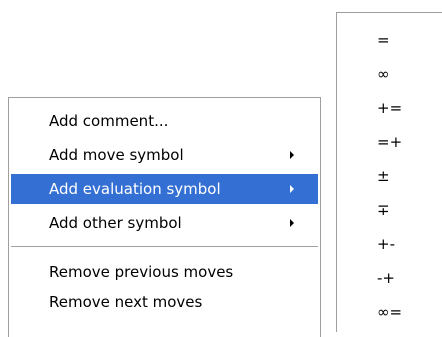 The width and height of the screenshot is (442, 337). I want to click on symbol-label: ∞, so click(383, 74).